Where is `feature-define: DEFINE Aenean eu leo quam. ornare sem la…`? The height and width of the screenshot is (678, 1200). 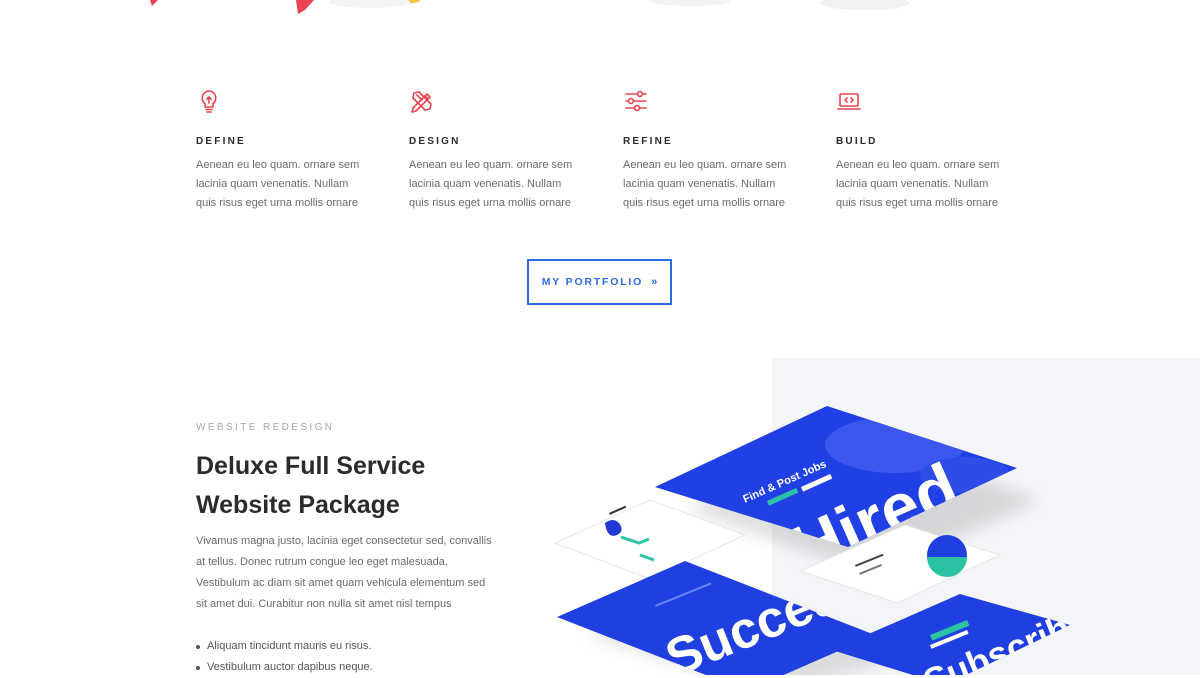
feature-define: DEFINE Aenean eu leo quam. ornare sem la… is located at coordinates (291, 150).